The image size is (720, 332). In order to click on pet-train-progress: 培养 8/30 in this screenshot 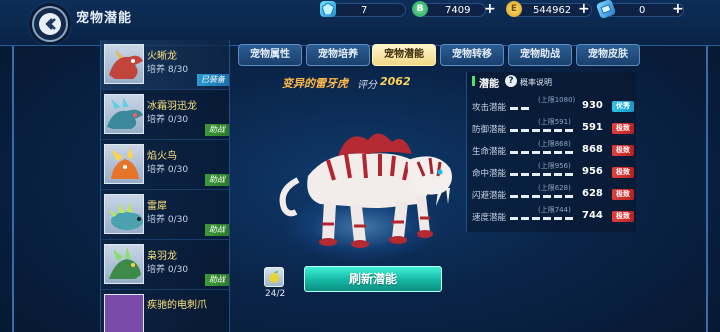, I will do `click(168, 70)`.